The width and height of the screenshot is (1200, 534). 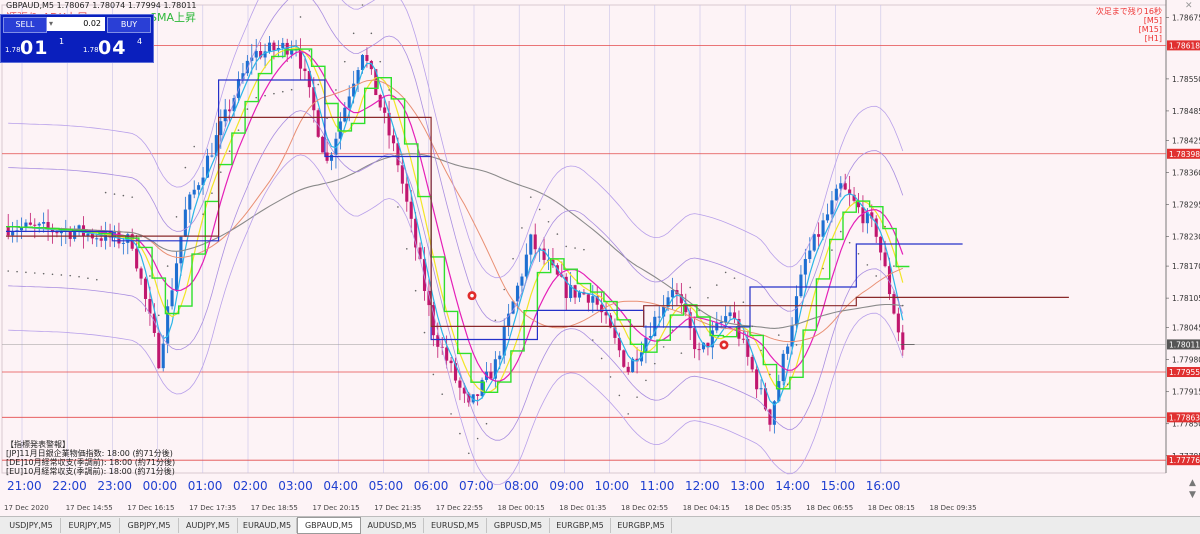 What do you see at coordinates (1129, 25) in the screenshot?
I see `bar-countdown: 次足まで残り16秒 [M5] [M15] [H1]` at bounding box center [1129, 25].